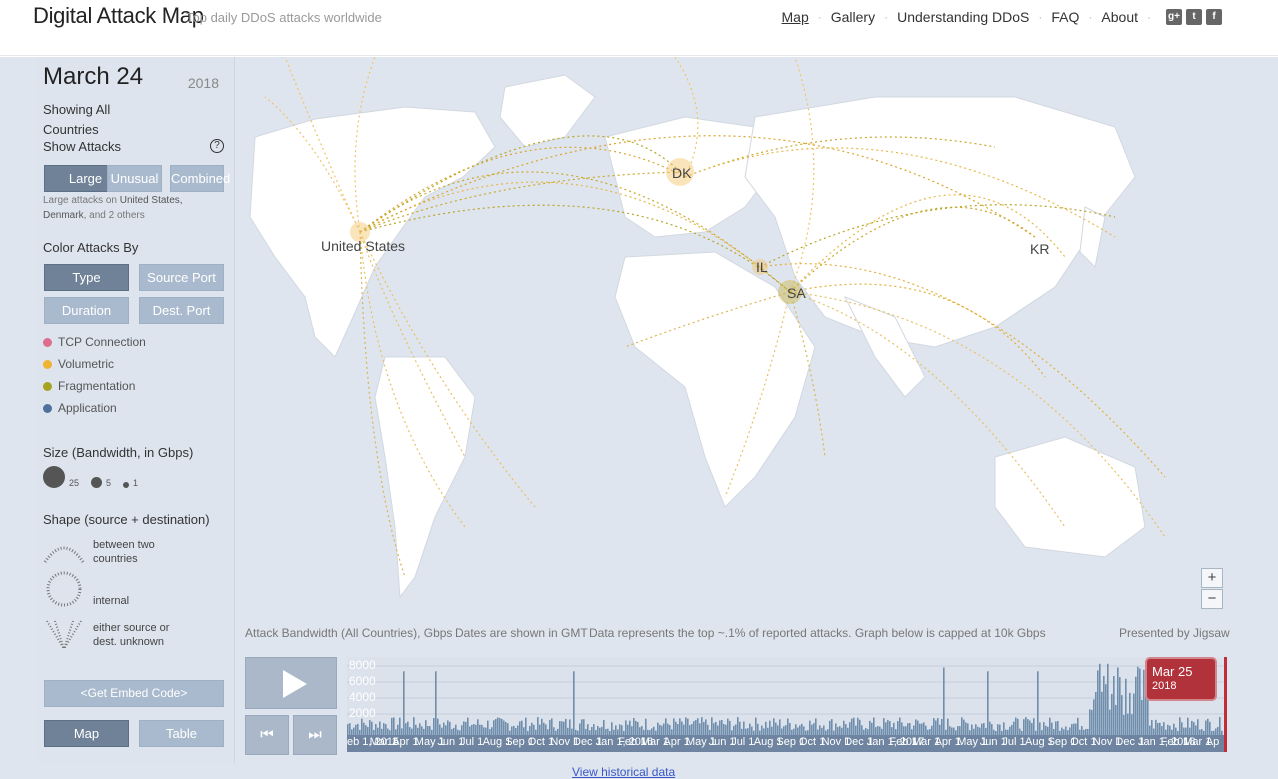 The image size is (1278, 779). Describe the element at coordinates (217, 146) in the screenshot. I see `help-icon: ?` at that location.